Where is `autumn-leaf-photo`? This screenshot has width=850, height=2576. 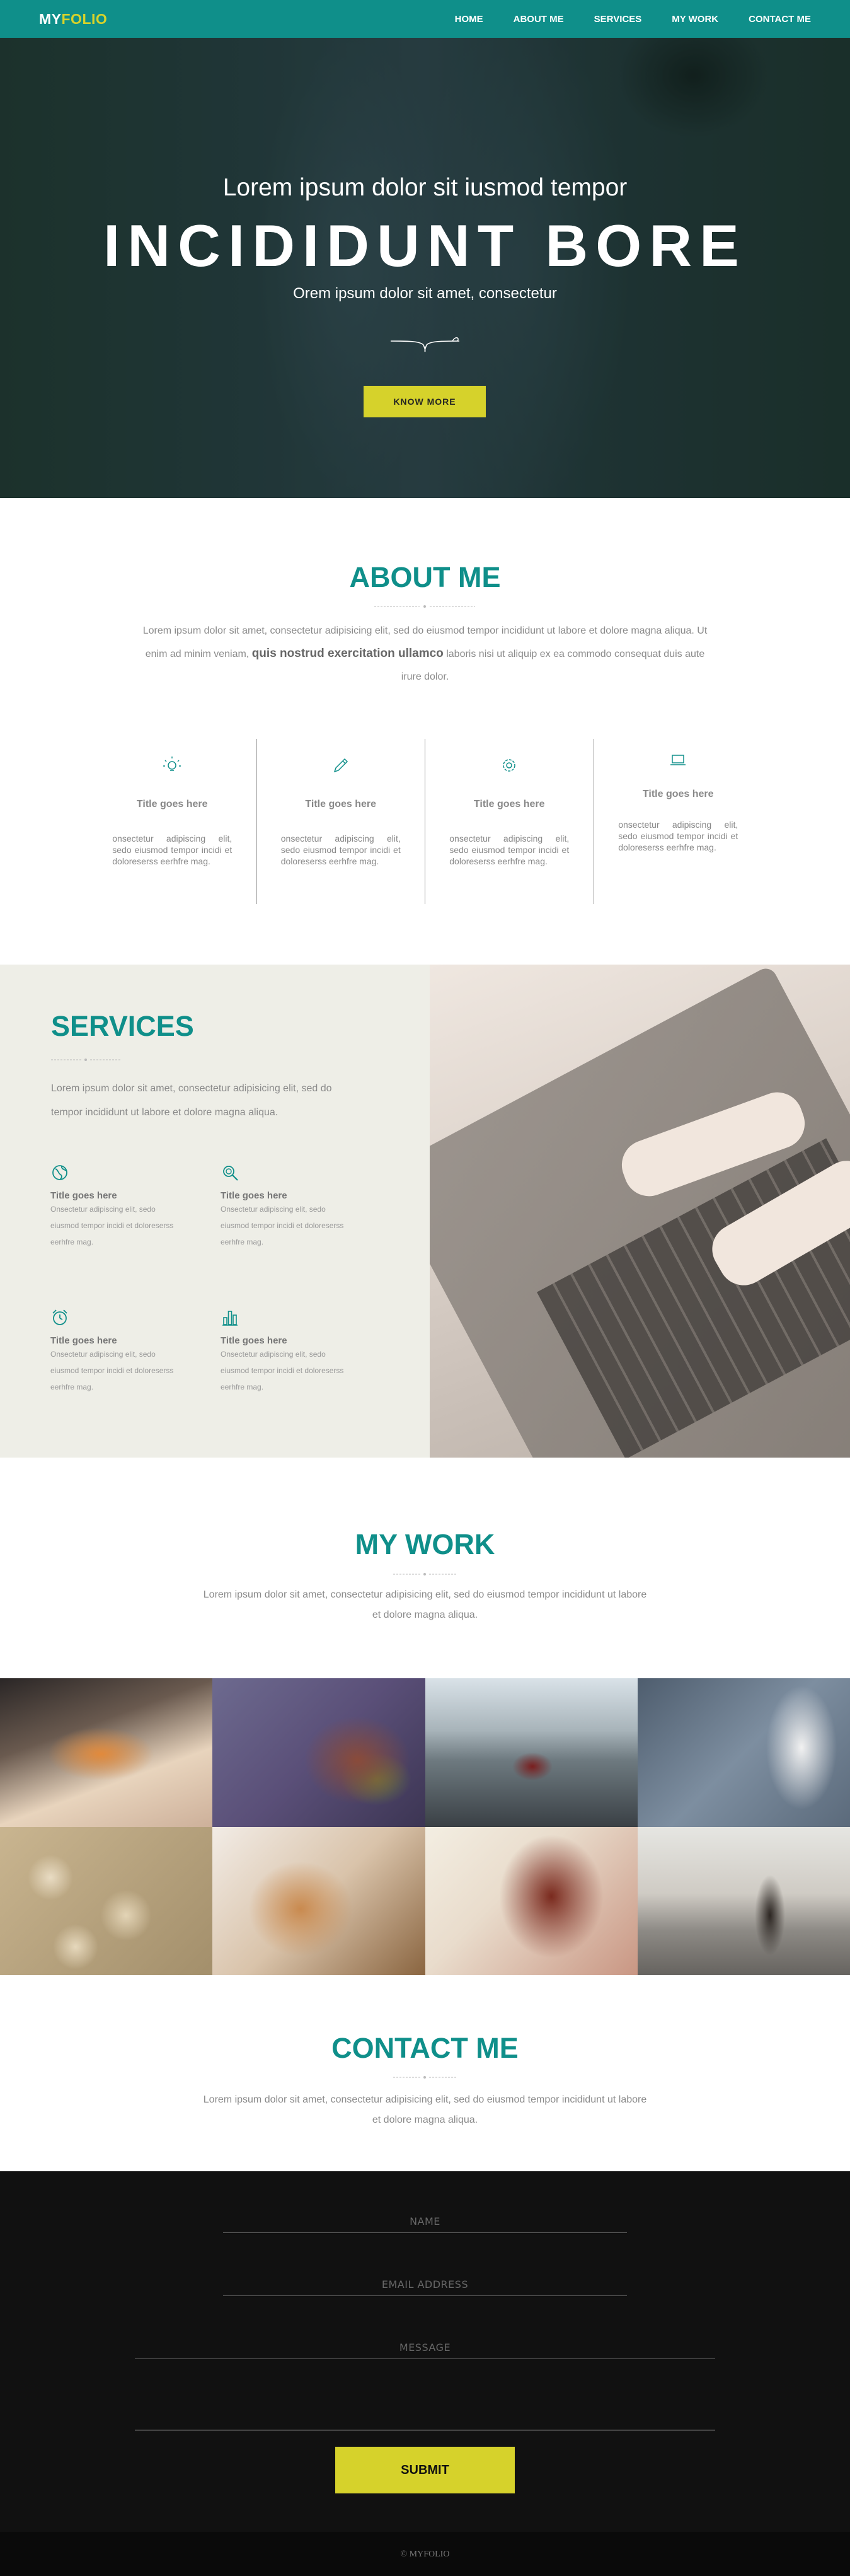
autumn-leaf-photo is located at coordinates (318, 1753).